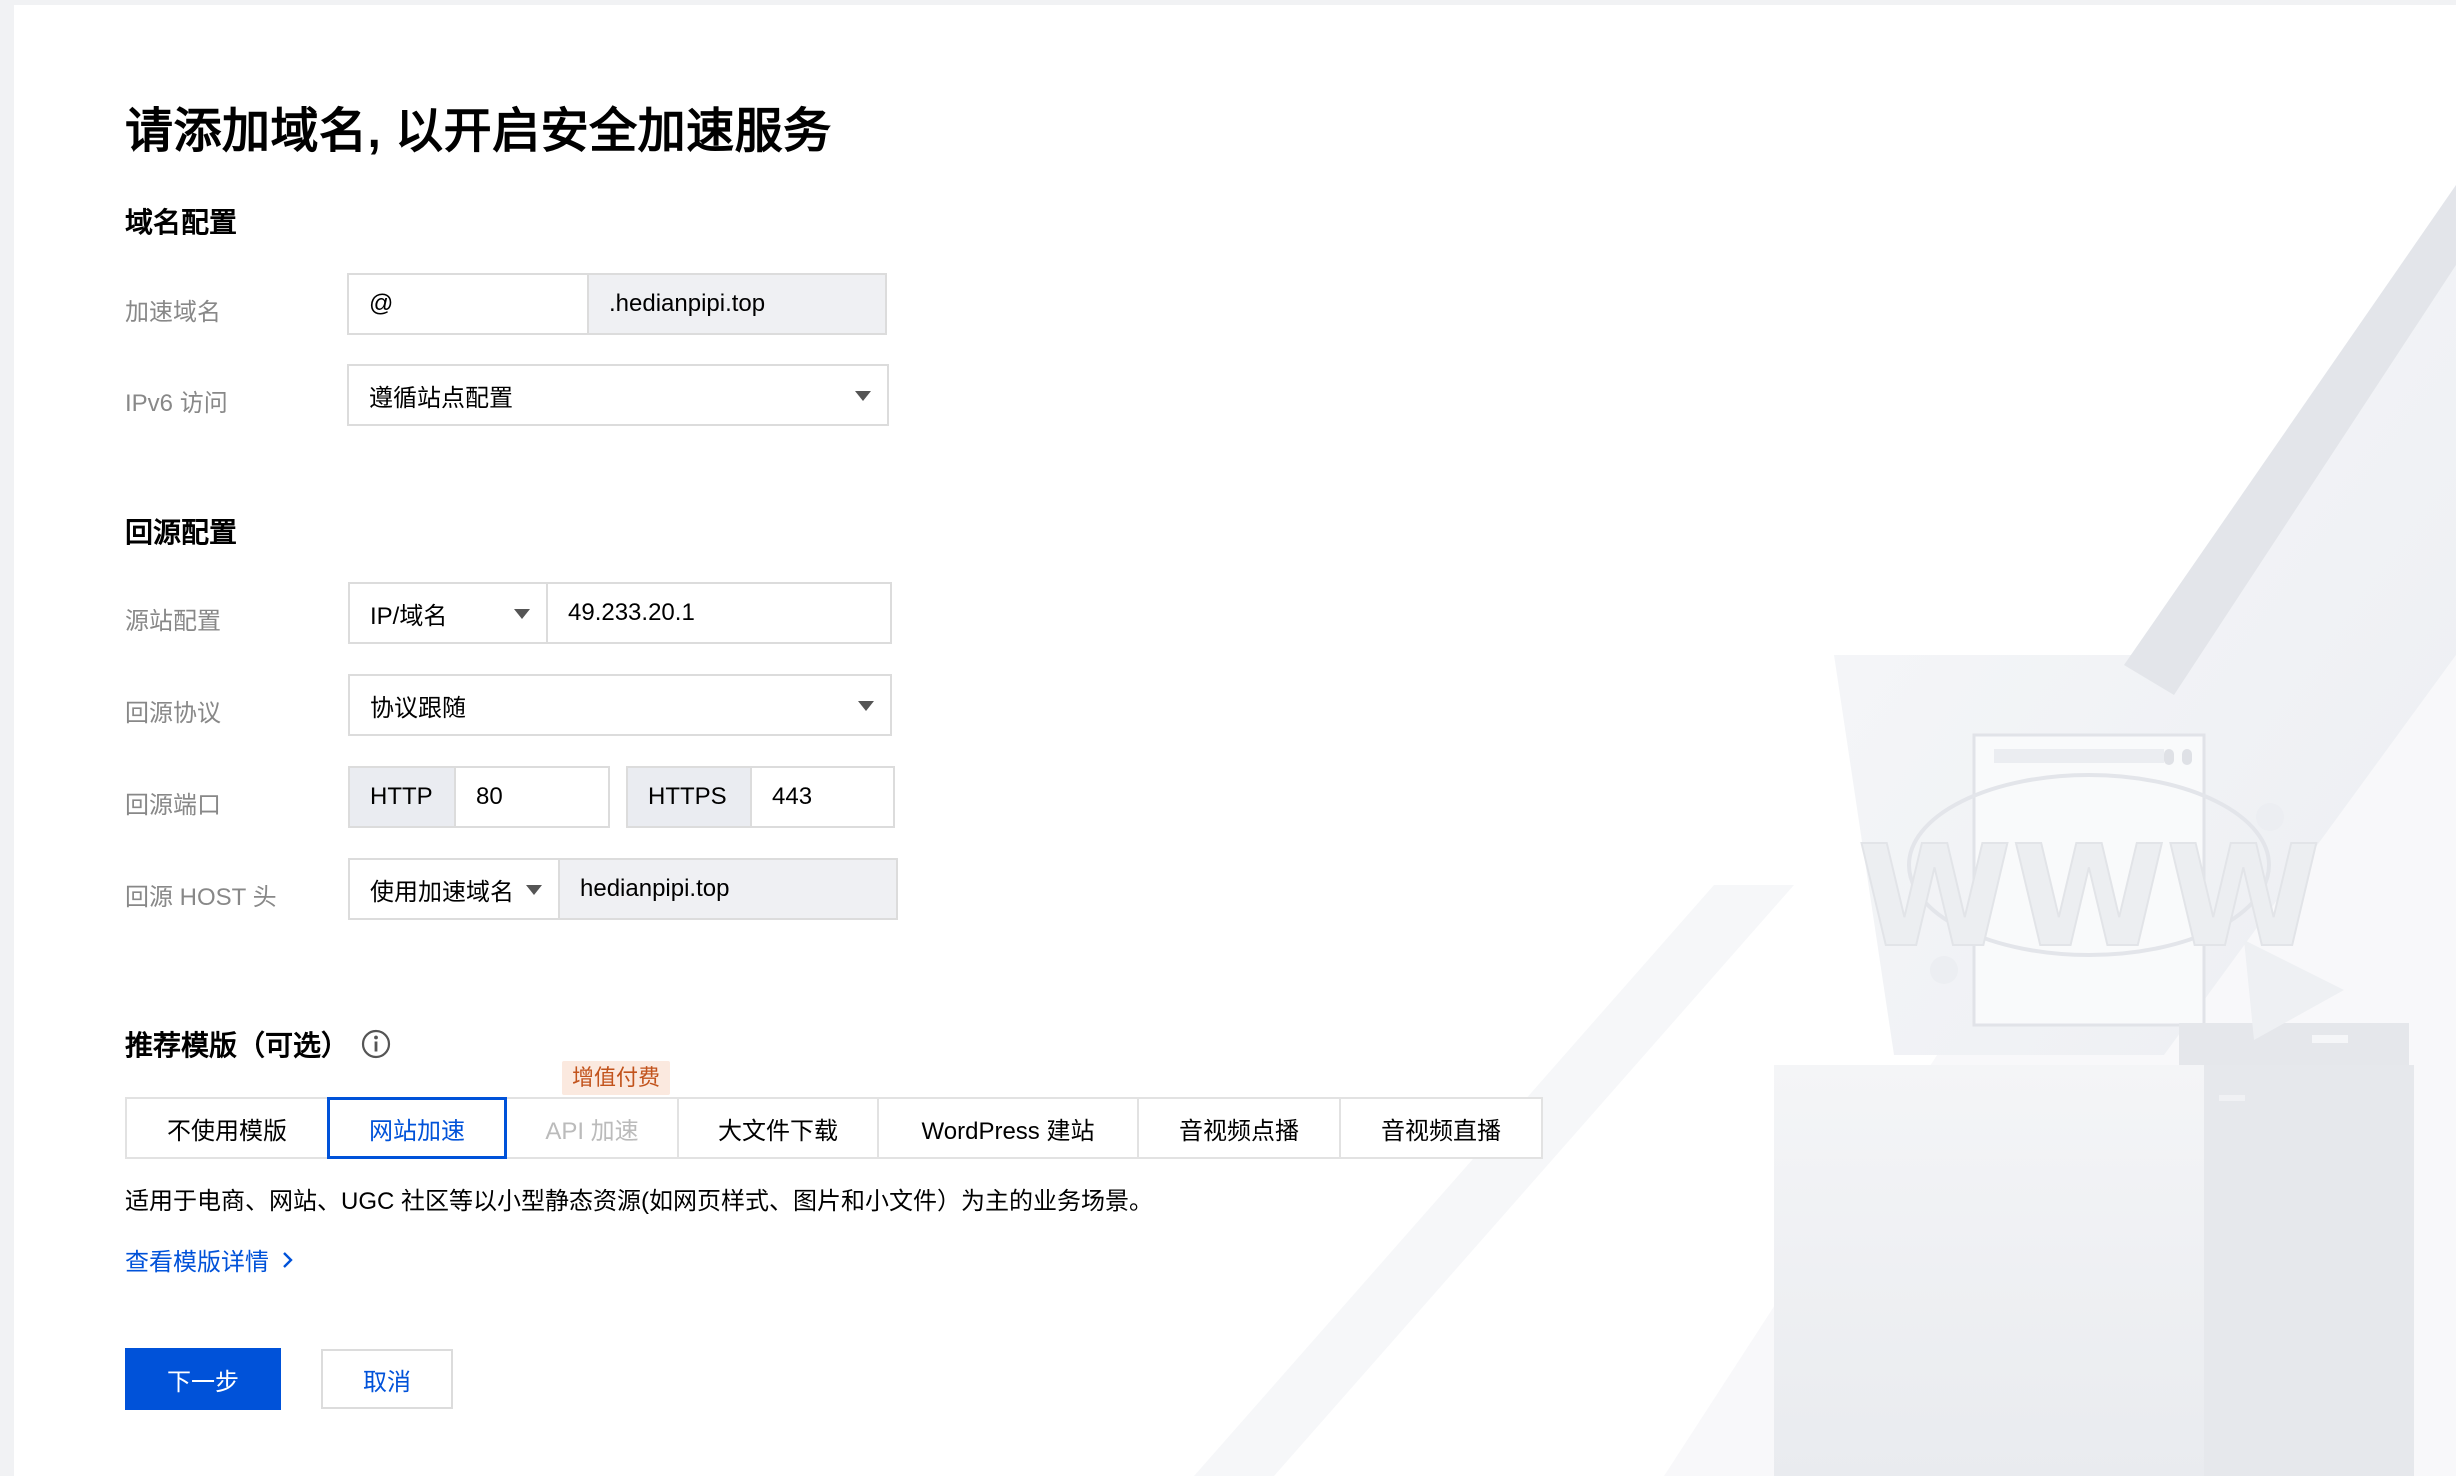 Image resolution: width=2456 pixels, height=1476 pixels. What do you see at coordinates (478, 131) in the screenshot?
I see `page-title: 请添加域名, 以开启安全加速服务` at bounding box center [478, 131].